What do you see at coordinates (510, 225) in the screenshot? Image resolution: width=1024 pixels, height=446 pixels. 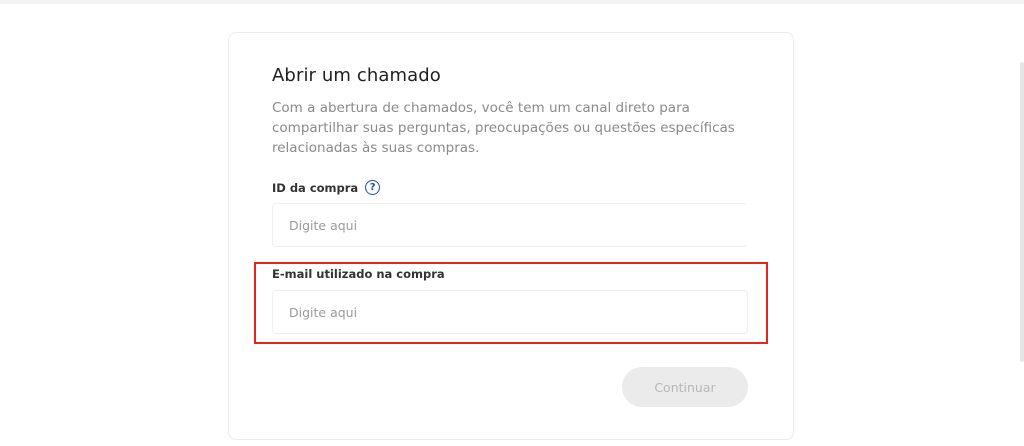 I see `purchase-id-input` at bounding box center [510, 225].